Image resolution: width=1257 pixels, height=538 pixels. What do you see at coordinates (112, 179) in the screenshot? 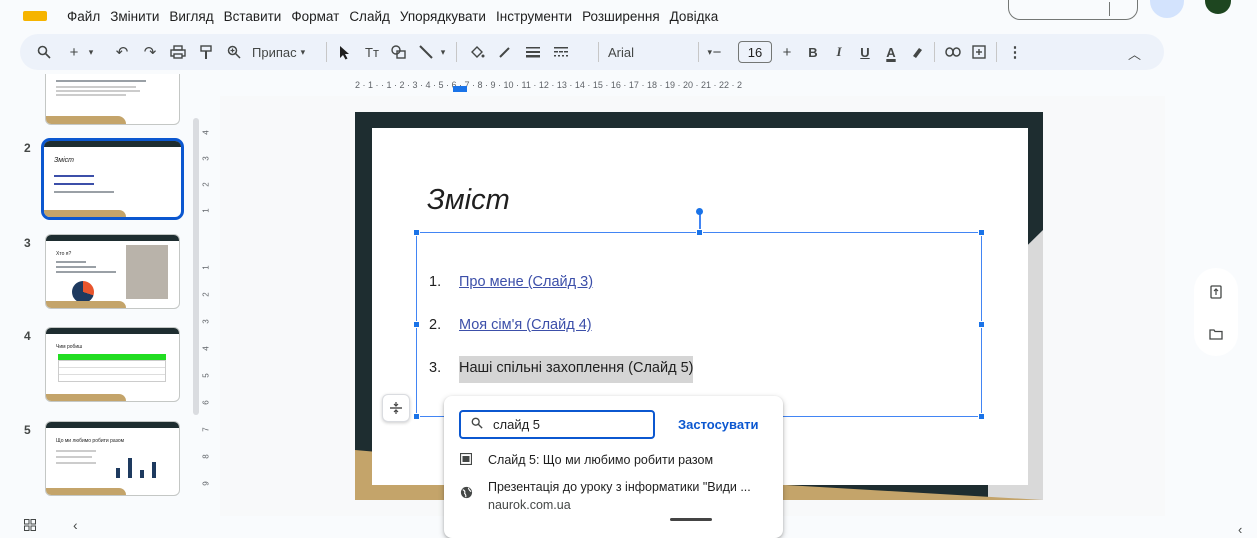
I see `slide-thumbnail-2: Зміст` at bounding box center [112, 179].